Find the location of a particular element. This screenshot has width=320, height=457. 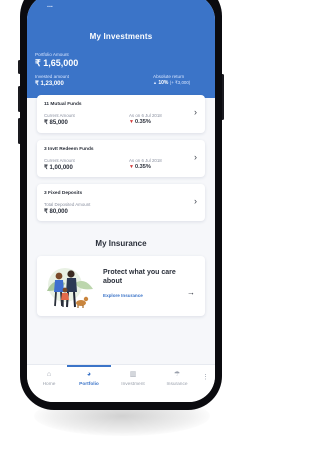

portfolio-amount-value: ₹ 1,65,000 is located at coordinates (57, 63).